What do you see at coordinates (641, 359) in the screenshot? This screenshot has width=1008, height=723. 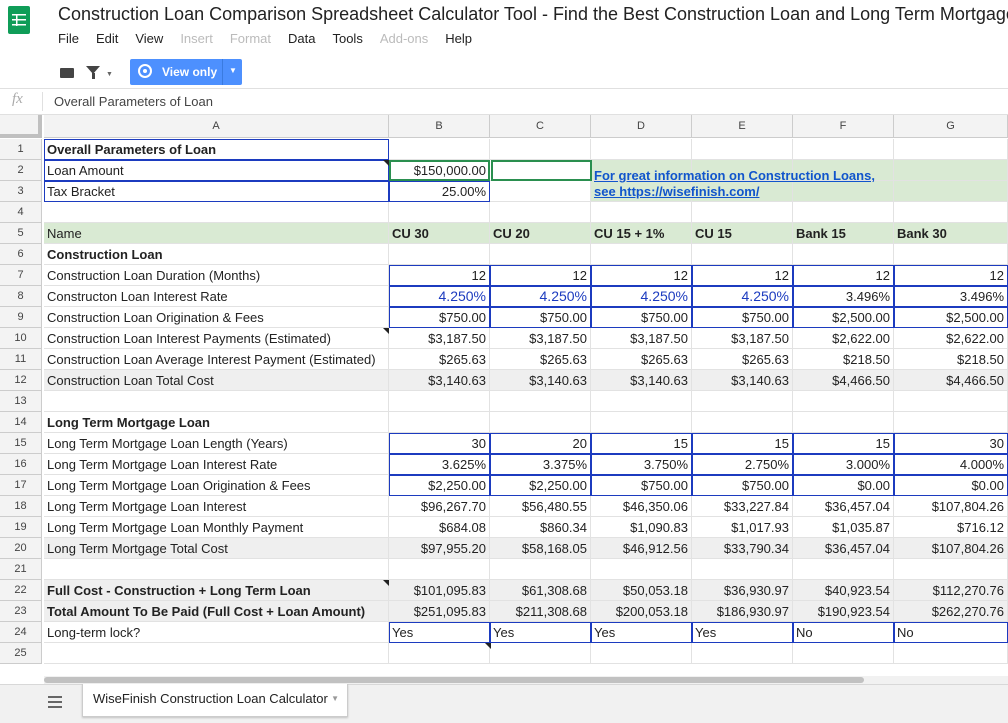 I see `cell-d: $265.63` at bounding box center [641, 359].